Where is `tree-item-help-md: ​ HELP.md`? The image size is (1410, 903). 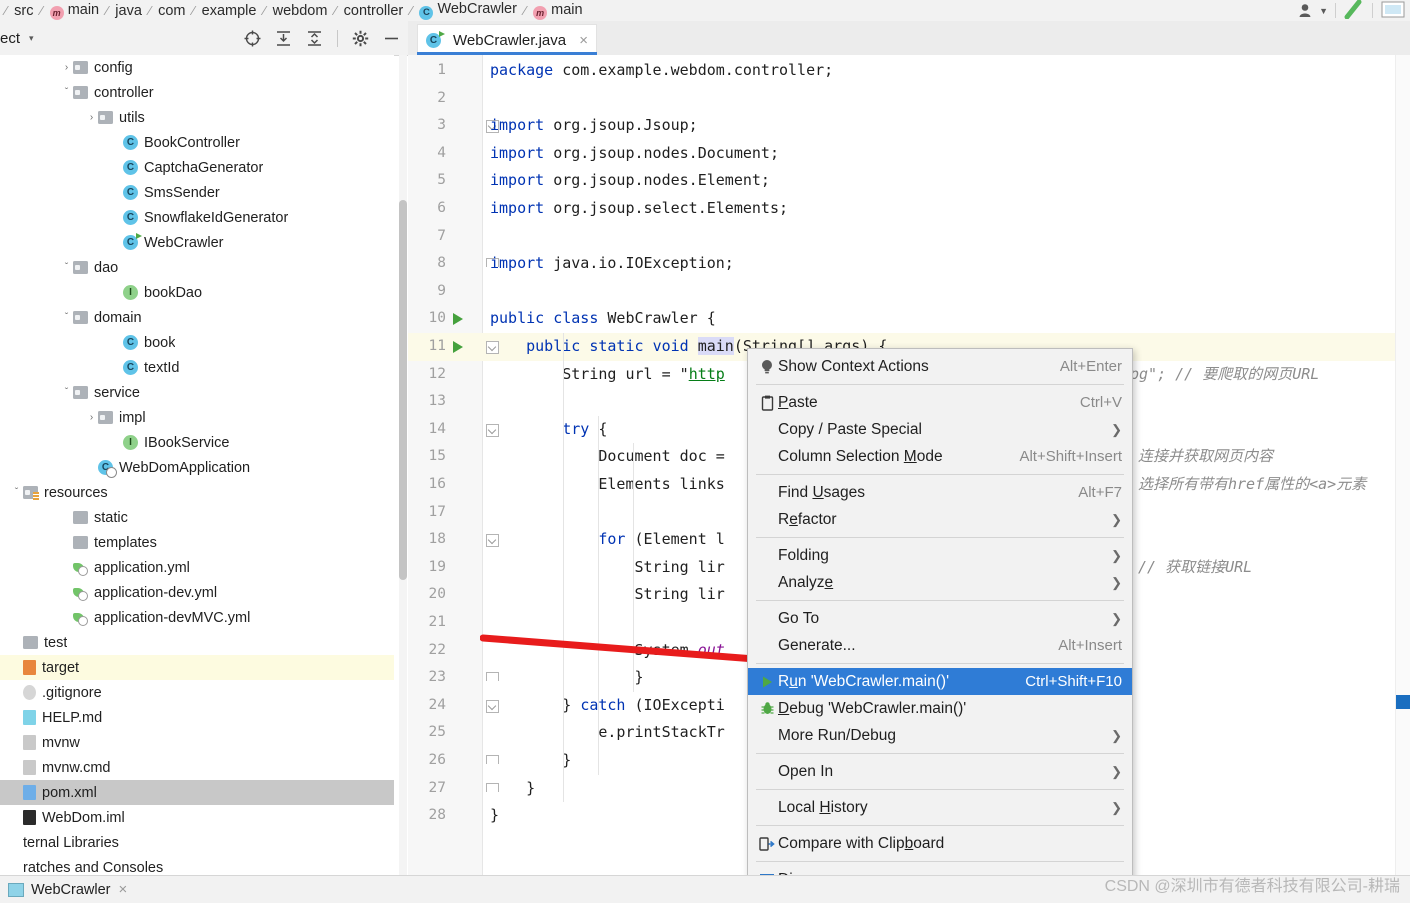
tree-item-help-md: ​ HELP.md is located at coordinates (197, 717).